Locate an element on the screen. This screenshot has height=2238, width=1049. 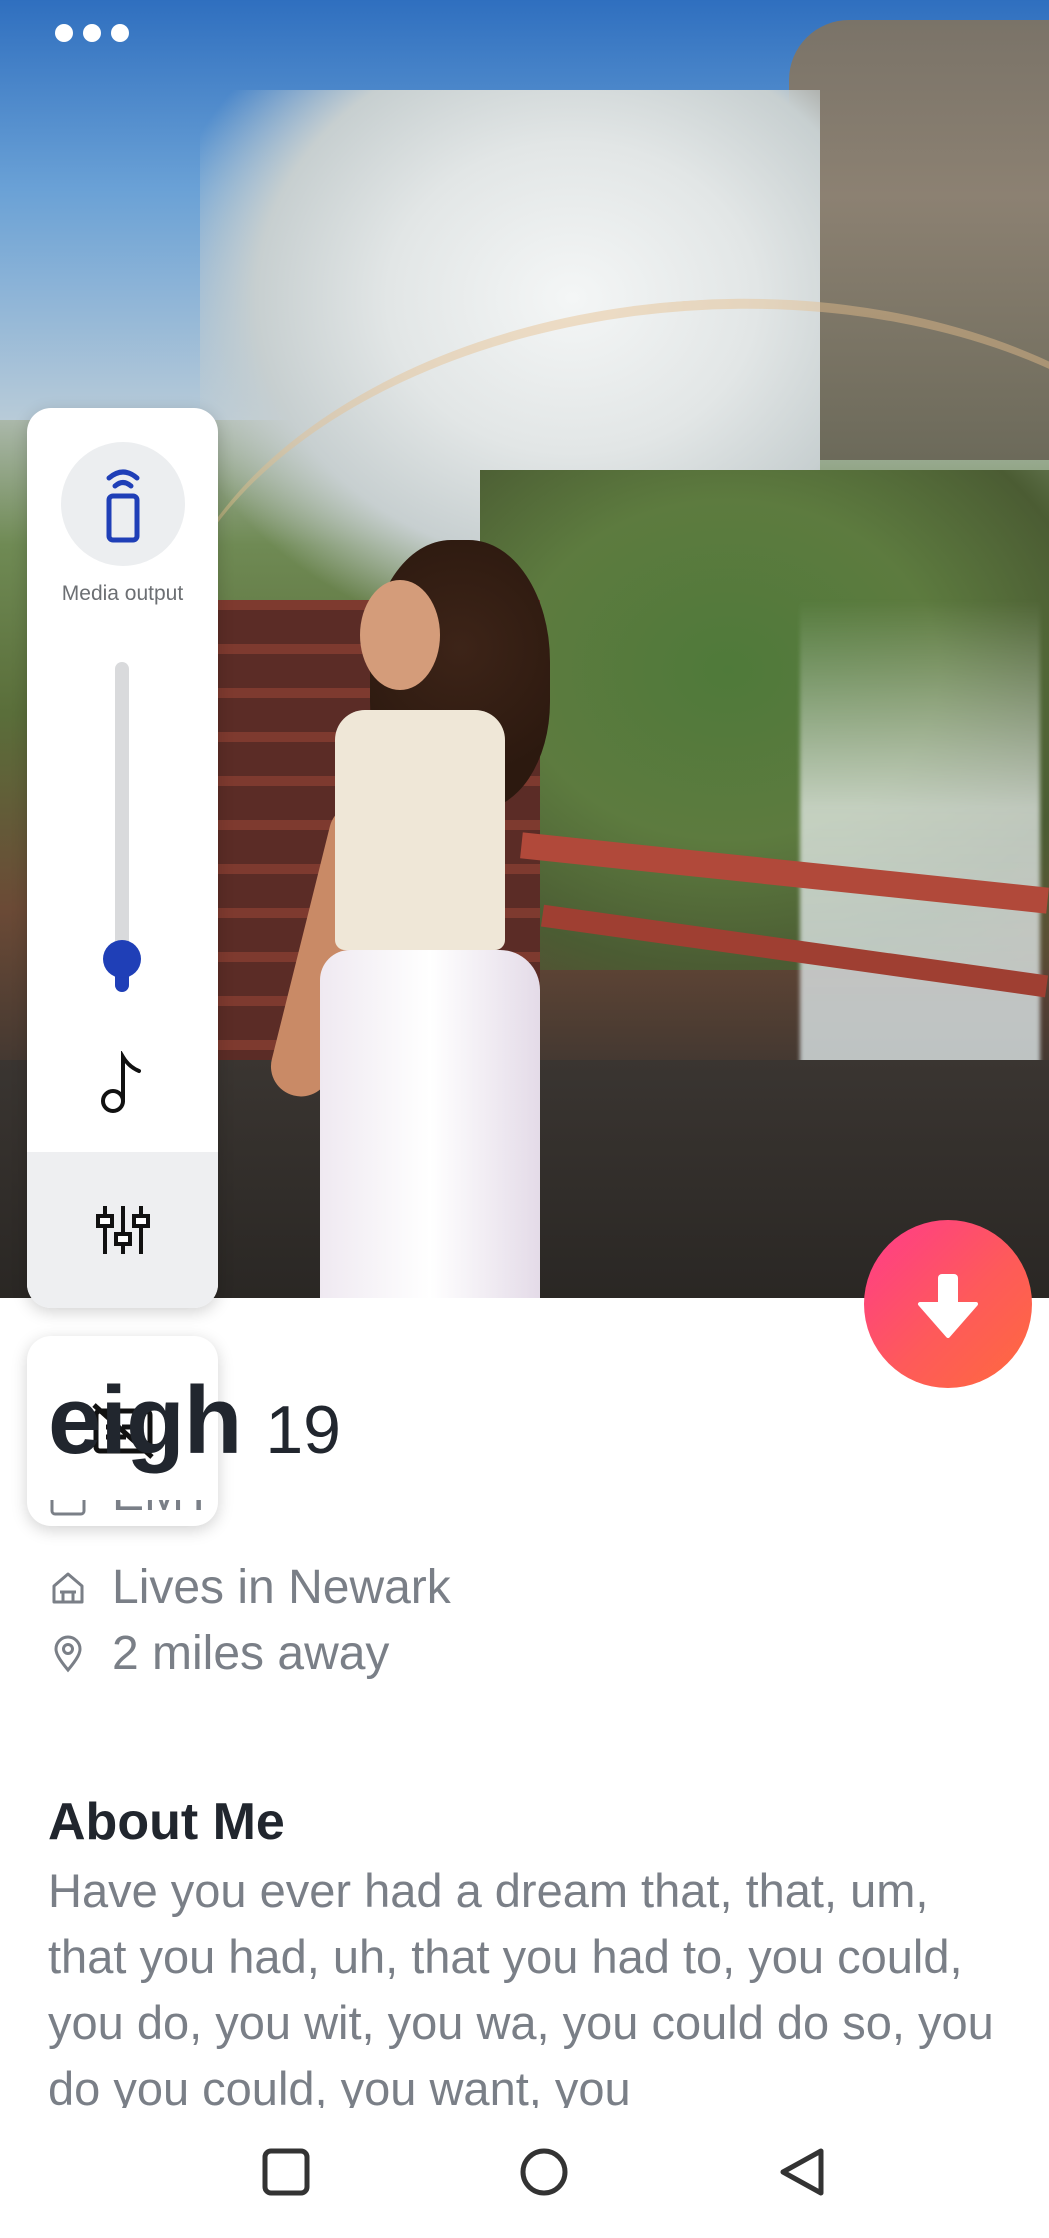
back-button is located at coordinates (802, 2172).